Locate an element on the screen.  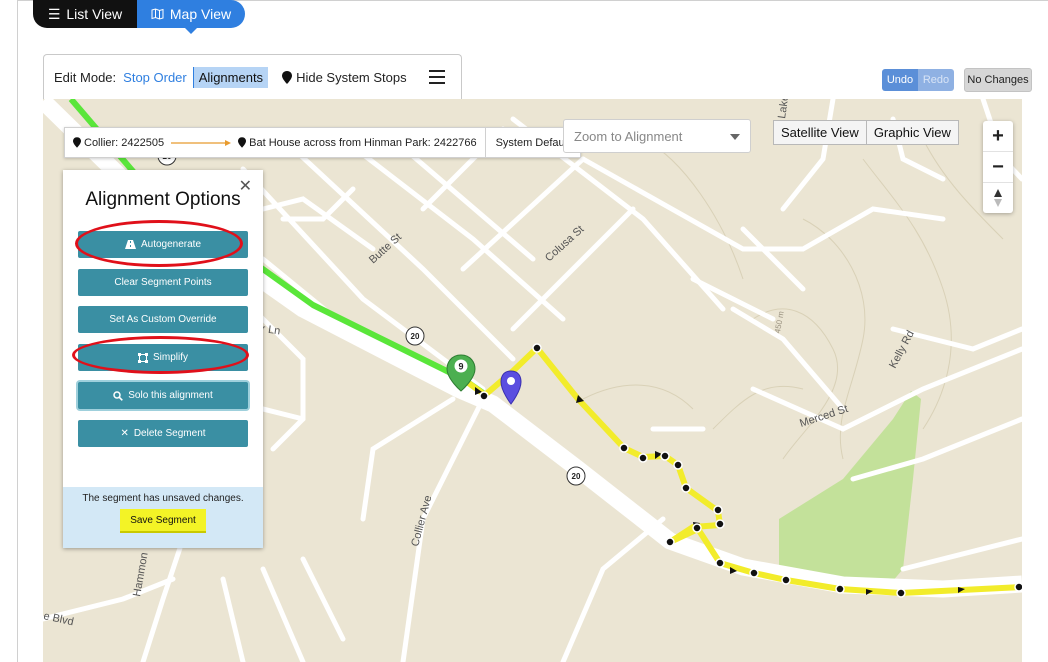
redo-button: Redo is located at coordinates (936, 80).